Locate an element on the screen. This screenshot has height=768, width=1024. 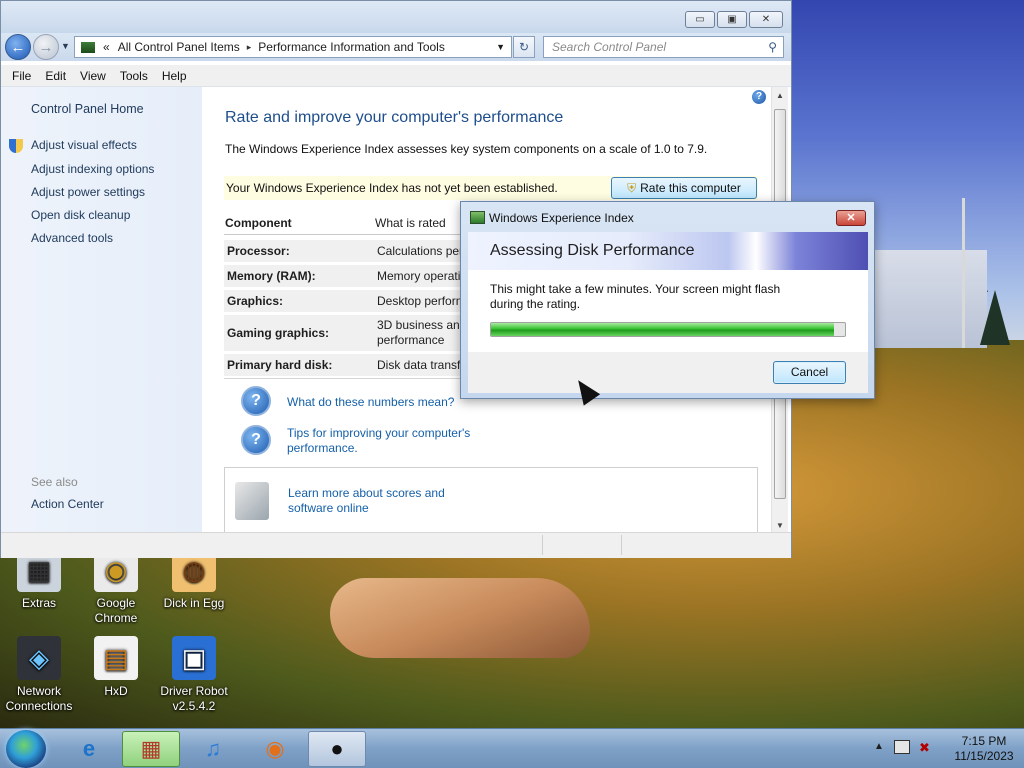
menu-view: View is located at coordinates (93, 76).